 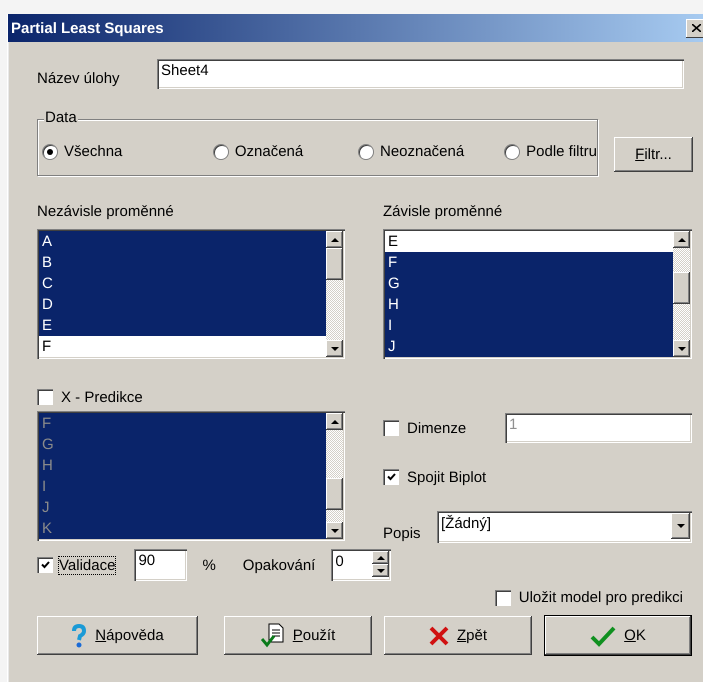 What do you see at coordinates (209, 565) in the screenshot?
I see `unit-label: %` at bounding box center [209, 565].